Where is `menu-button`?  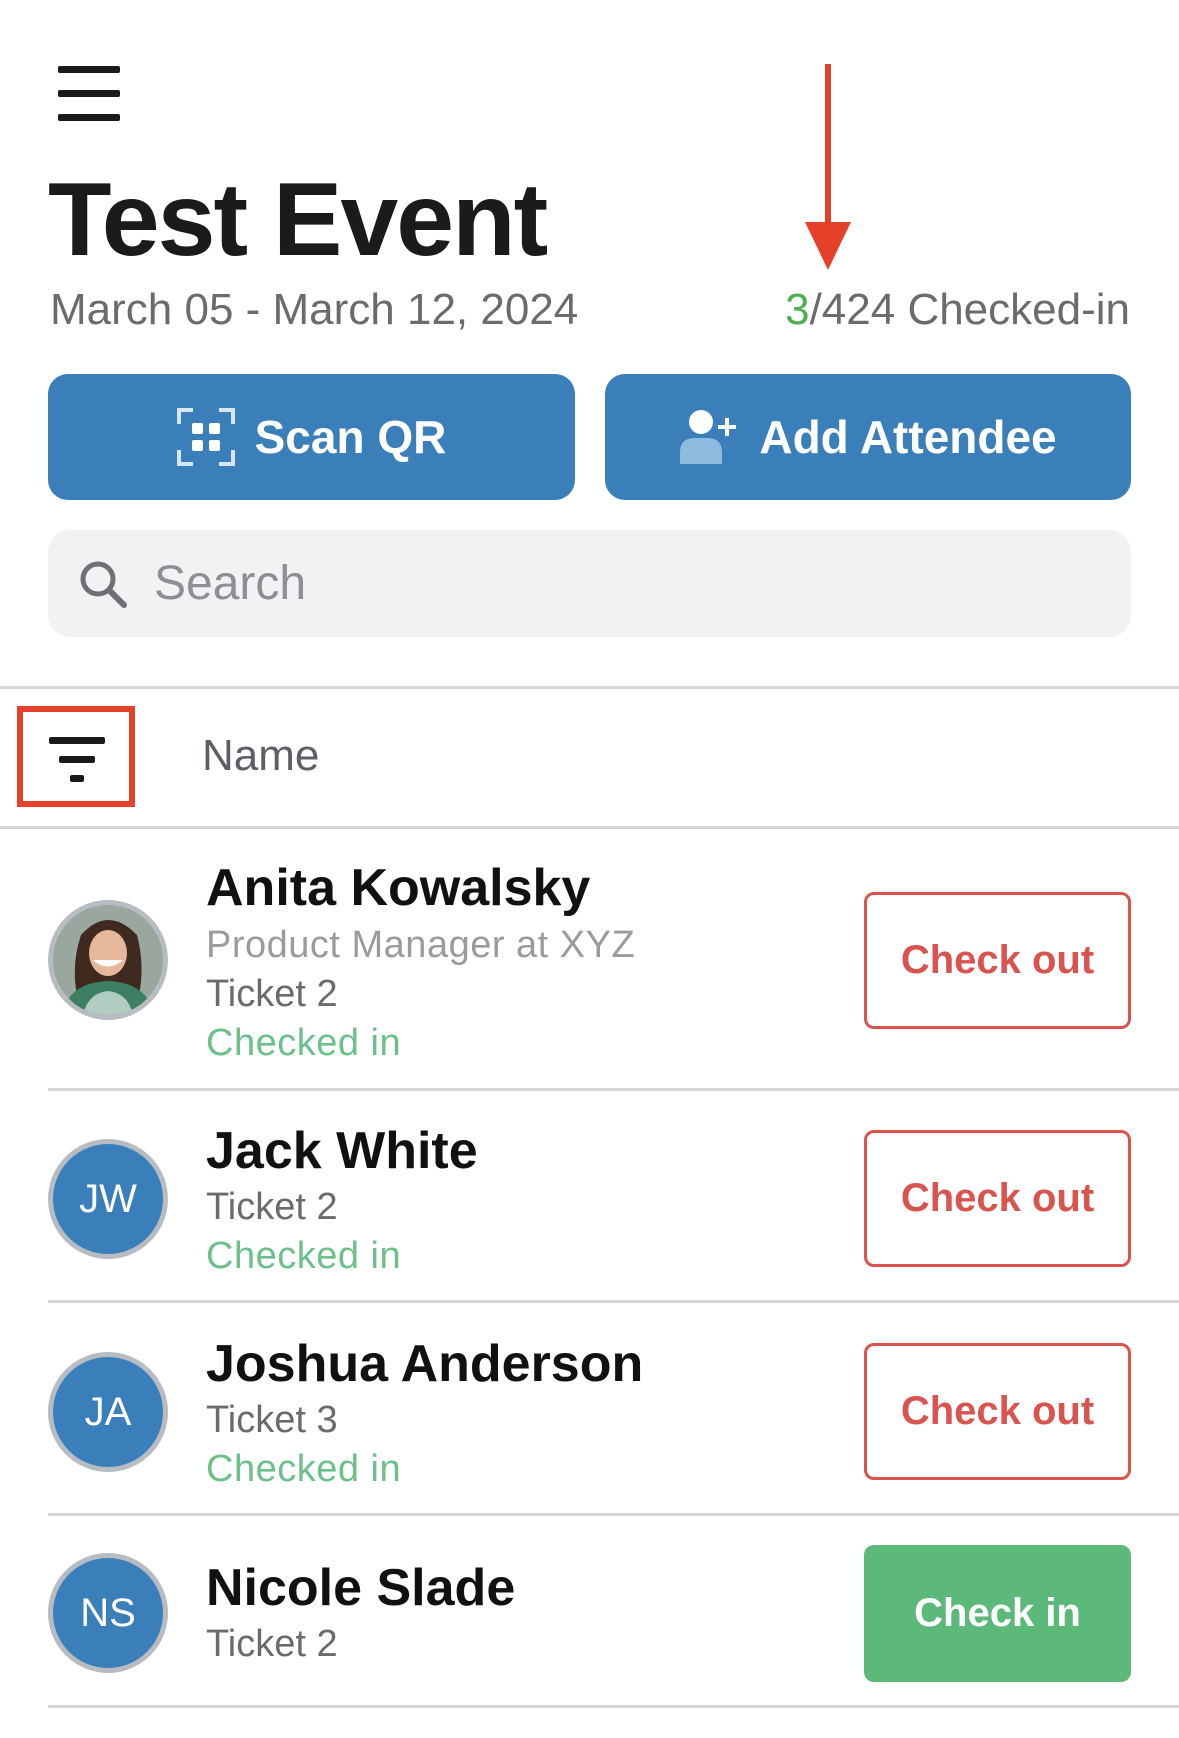
menu-button is located at coordinates (89, 94).